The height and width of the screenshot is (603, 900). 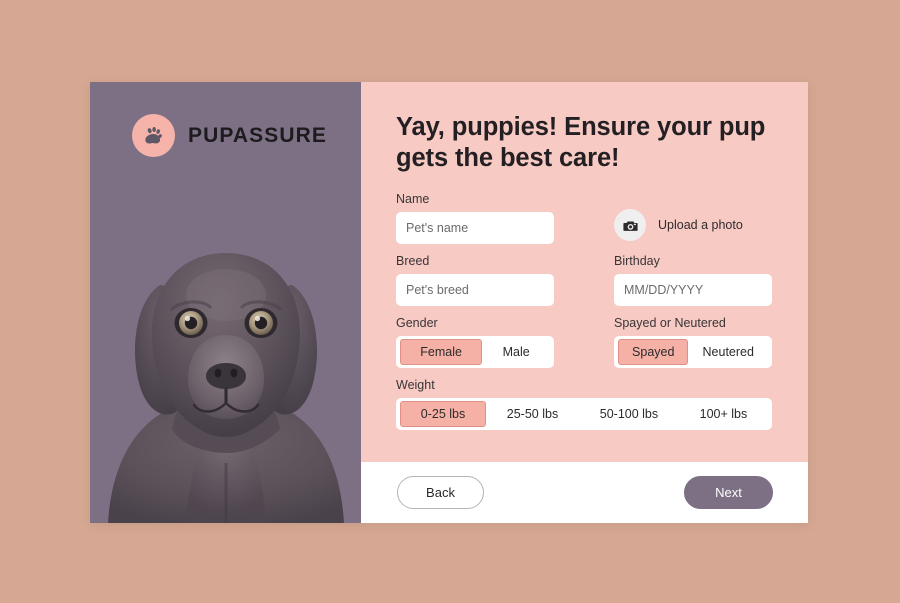 What do you see at coordinates (653, 352) in the screenshot?
I see `fixed-option-spayed: Spayed` at bounding box center [653, 352].